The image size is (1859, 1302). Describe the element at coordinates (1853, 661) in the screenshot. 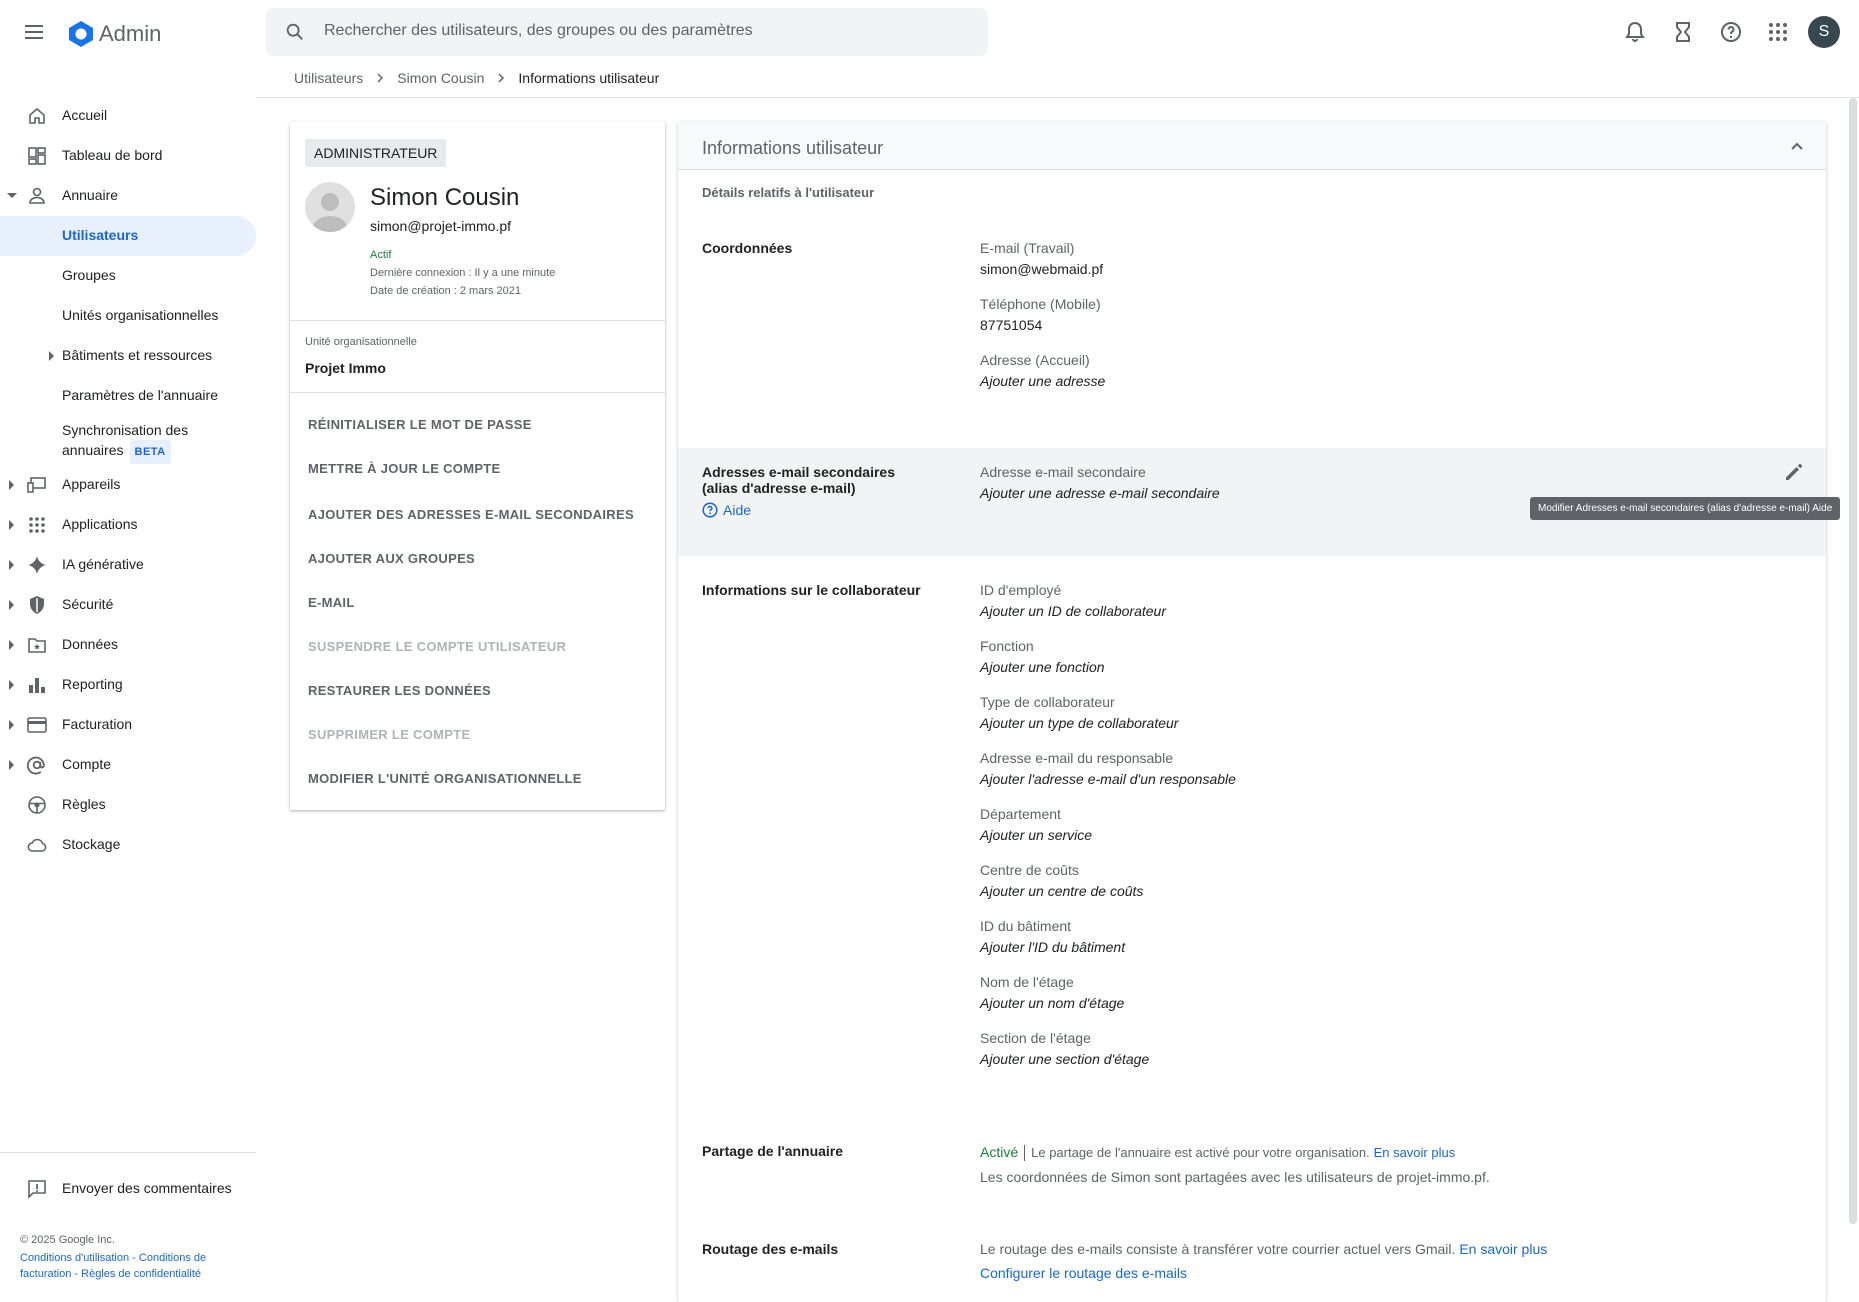

I see `page-scrollbar` at that location.